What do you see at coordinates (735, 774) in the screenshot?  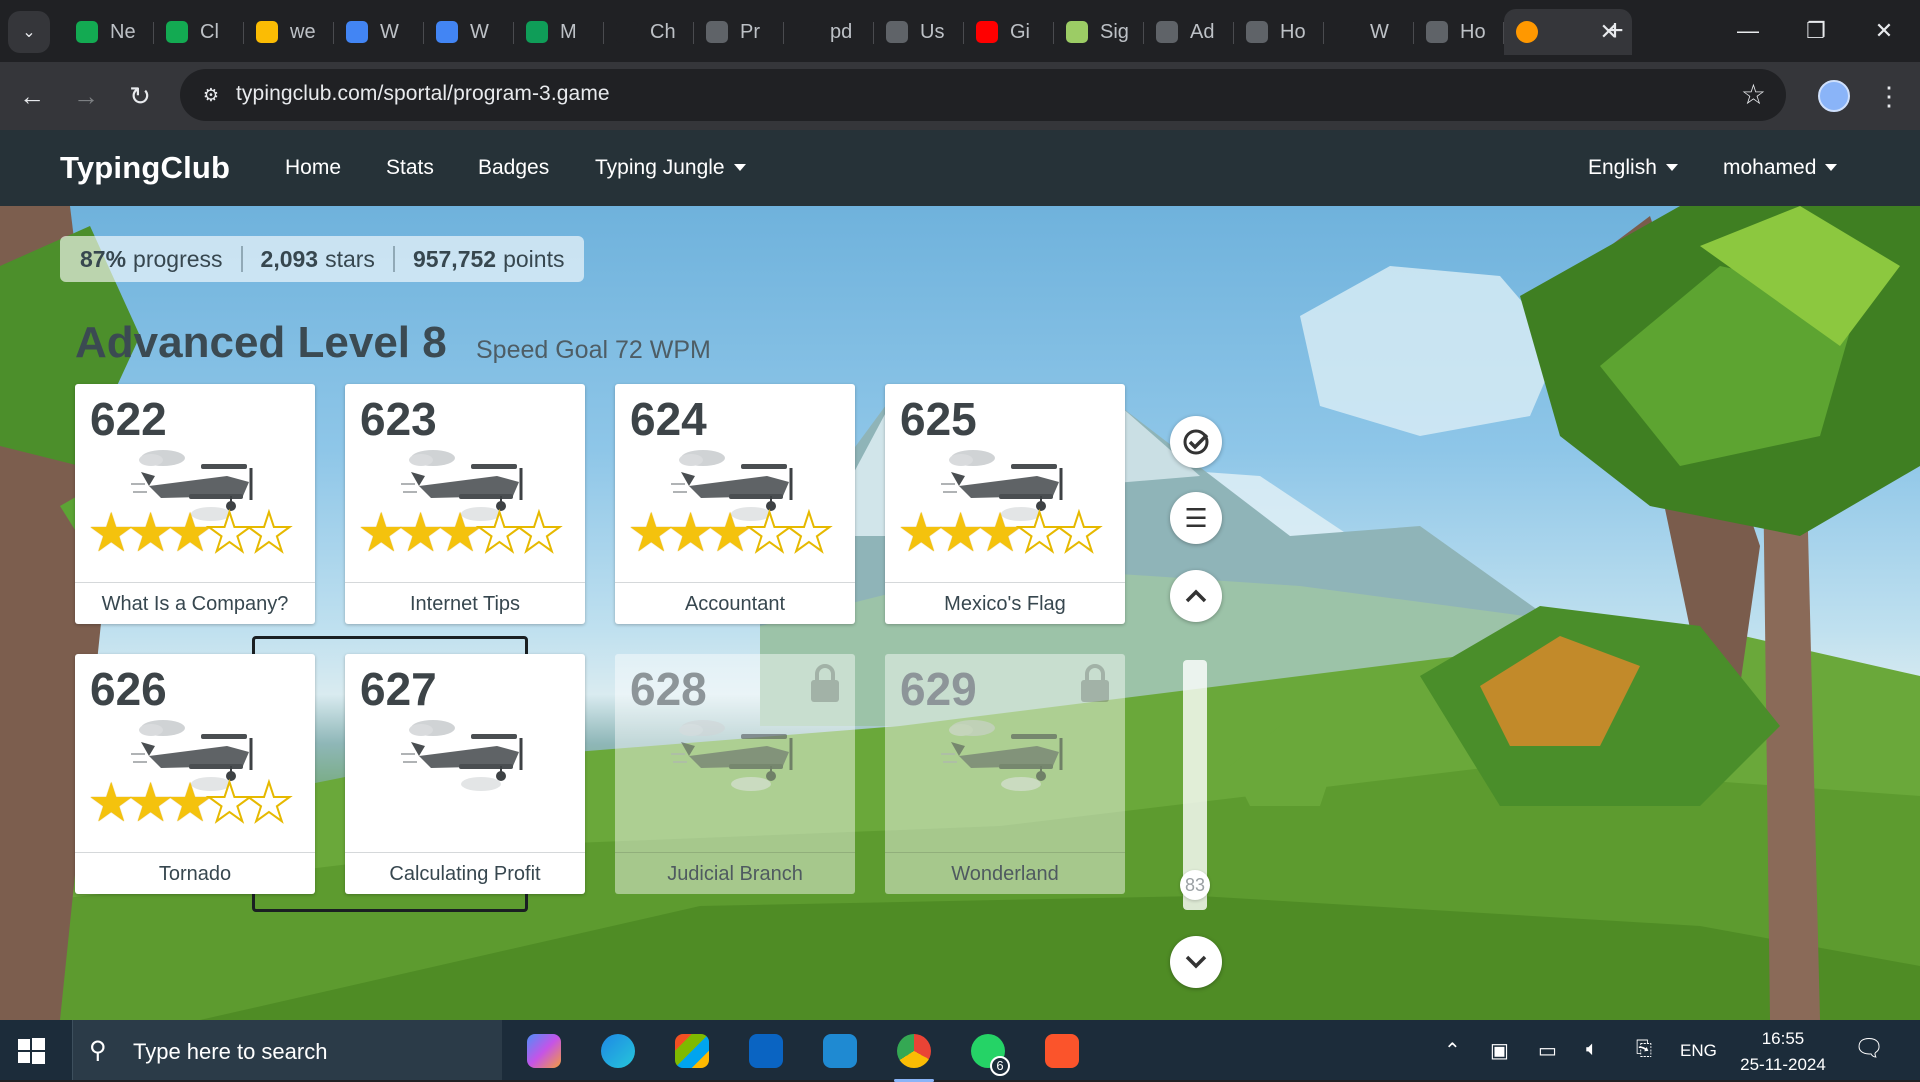 I see `lesson-card-locked: 628 Judicial Branch` at bounding box center [735, 774].